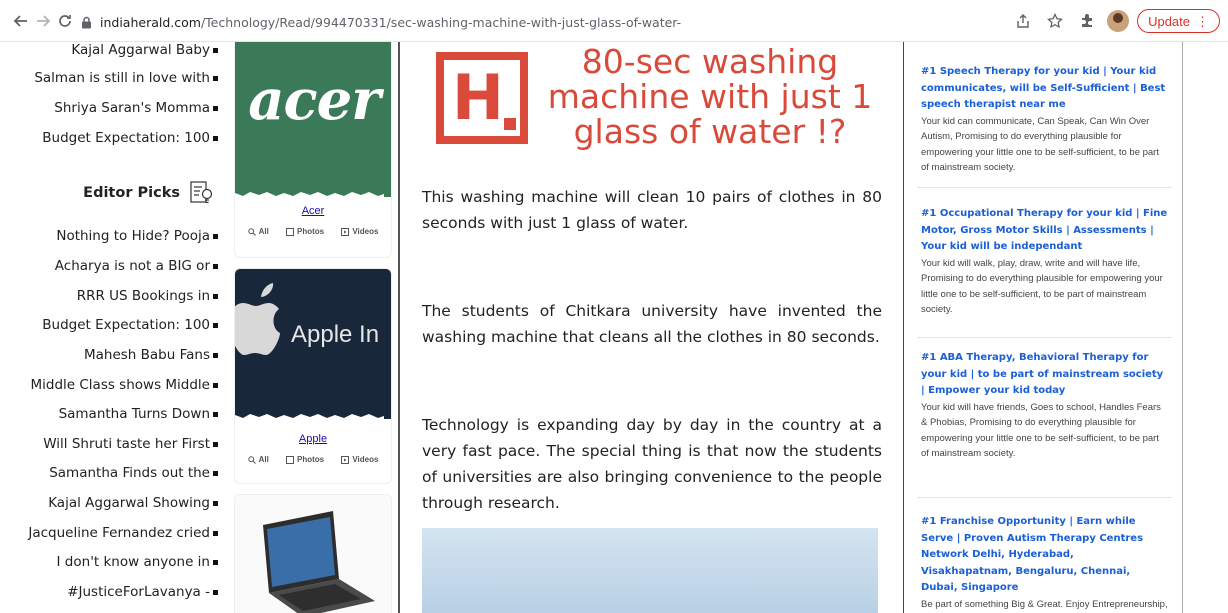 This screenshot has width=1228, height=613. I want to click on list-item: Will Shruti taste her First, so click(130, 444).